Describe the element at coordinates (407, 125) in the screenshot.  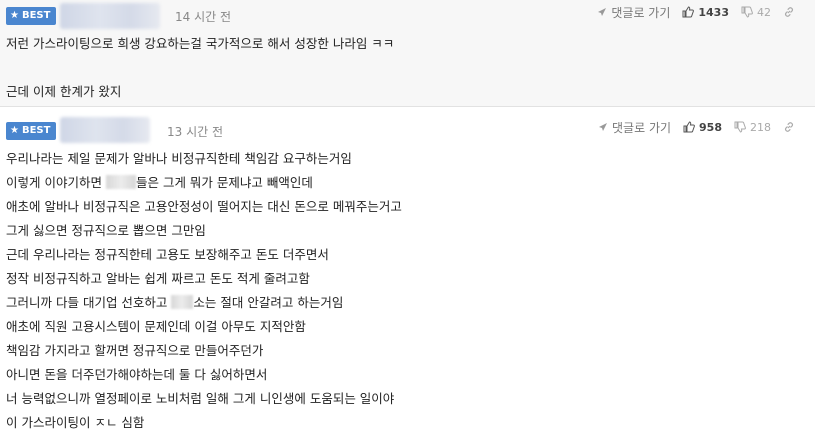
I see `comment-header: ★ BEST 13 시간 전 댓글로 가기 958 218` at that location.